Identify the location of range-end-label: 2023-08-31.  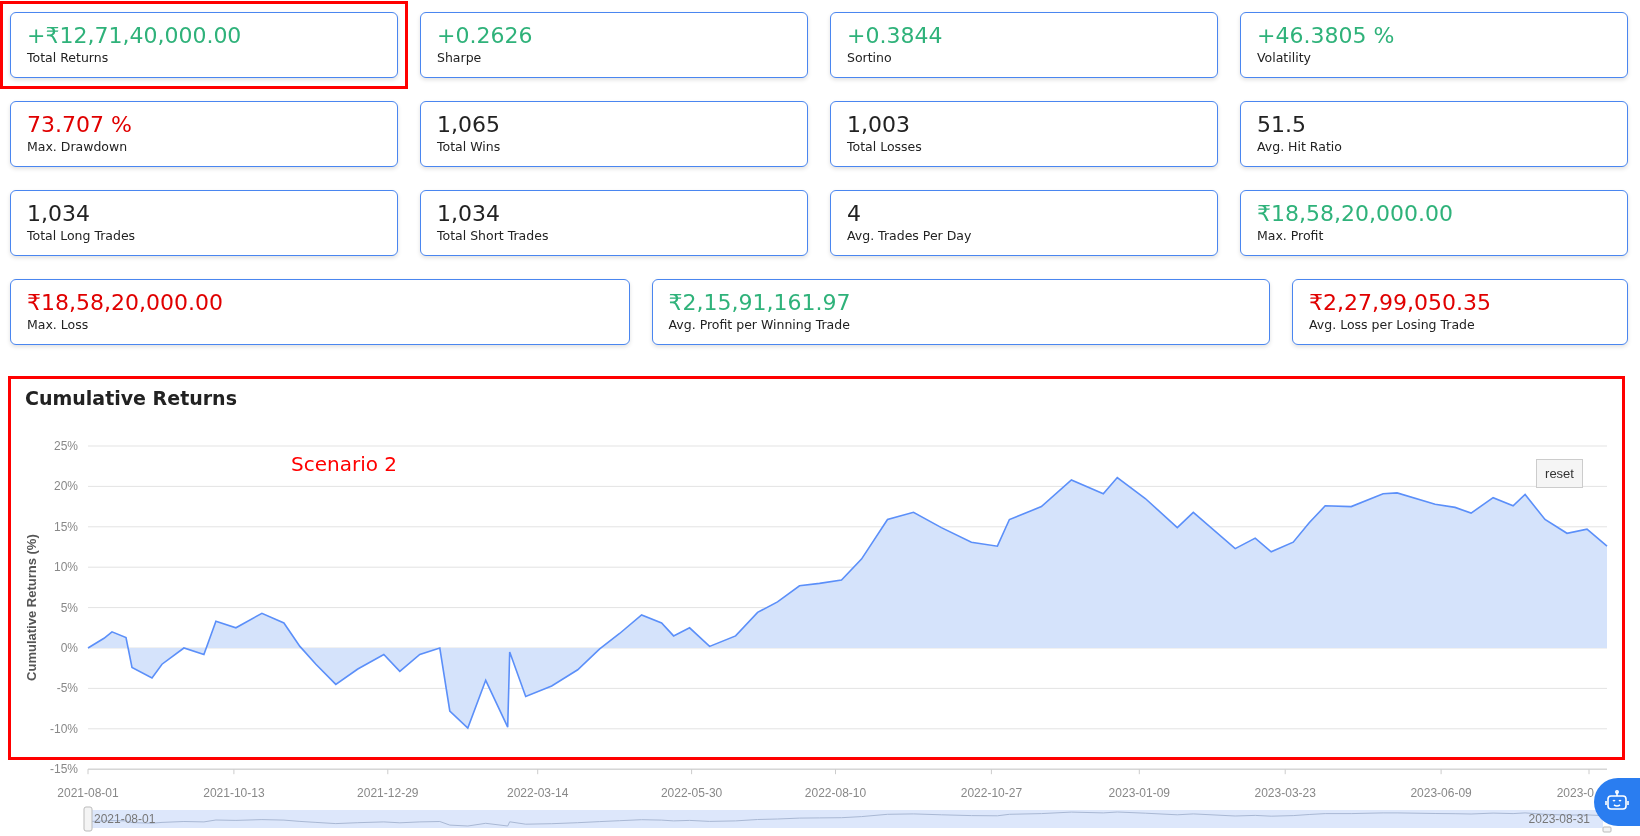
(1559, 819).